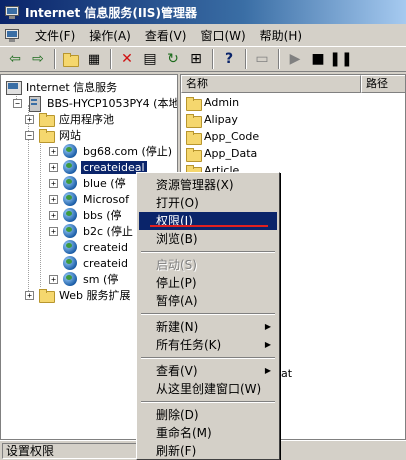 The height and width of the screenshot is (460, 406). Describe the element at coordinates (12, 12) in the screenshot. I see `iis-app-icon` at that location.